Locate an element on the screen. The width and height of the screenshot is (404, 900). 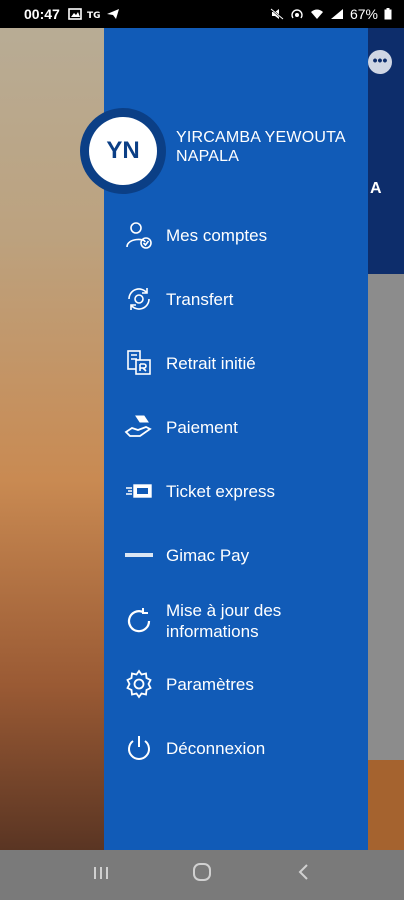
avatar: YN is located at coordinates (123, 151).